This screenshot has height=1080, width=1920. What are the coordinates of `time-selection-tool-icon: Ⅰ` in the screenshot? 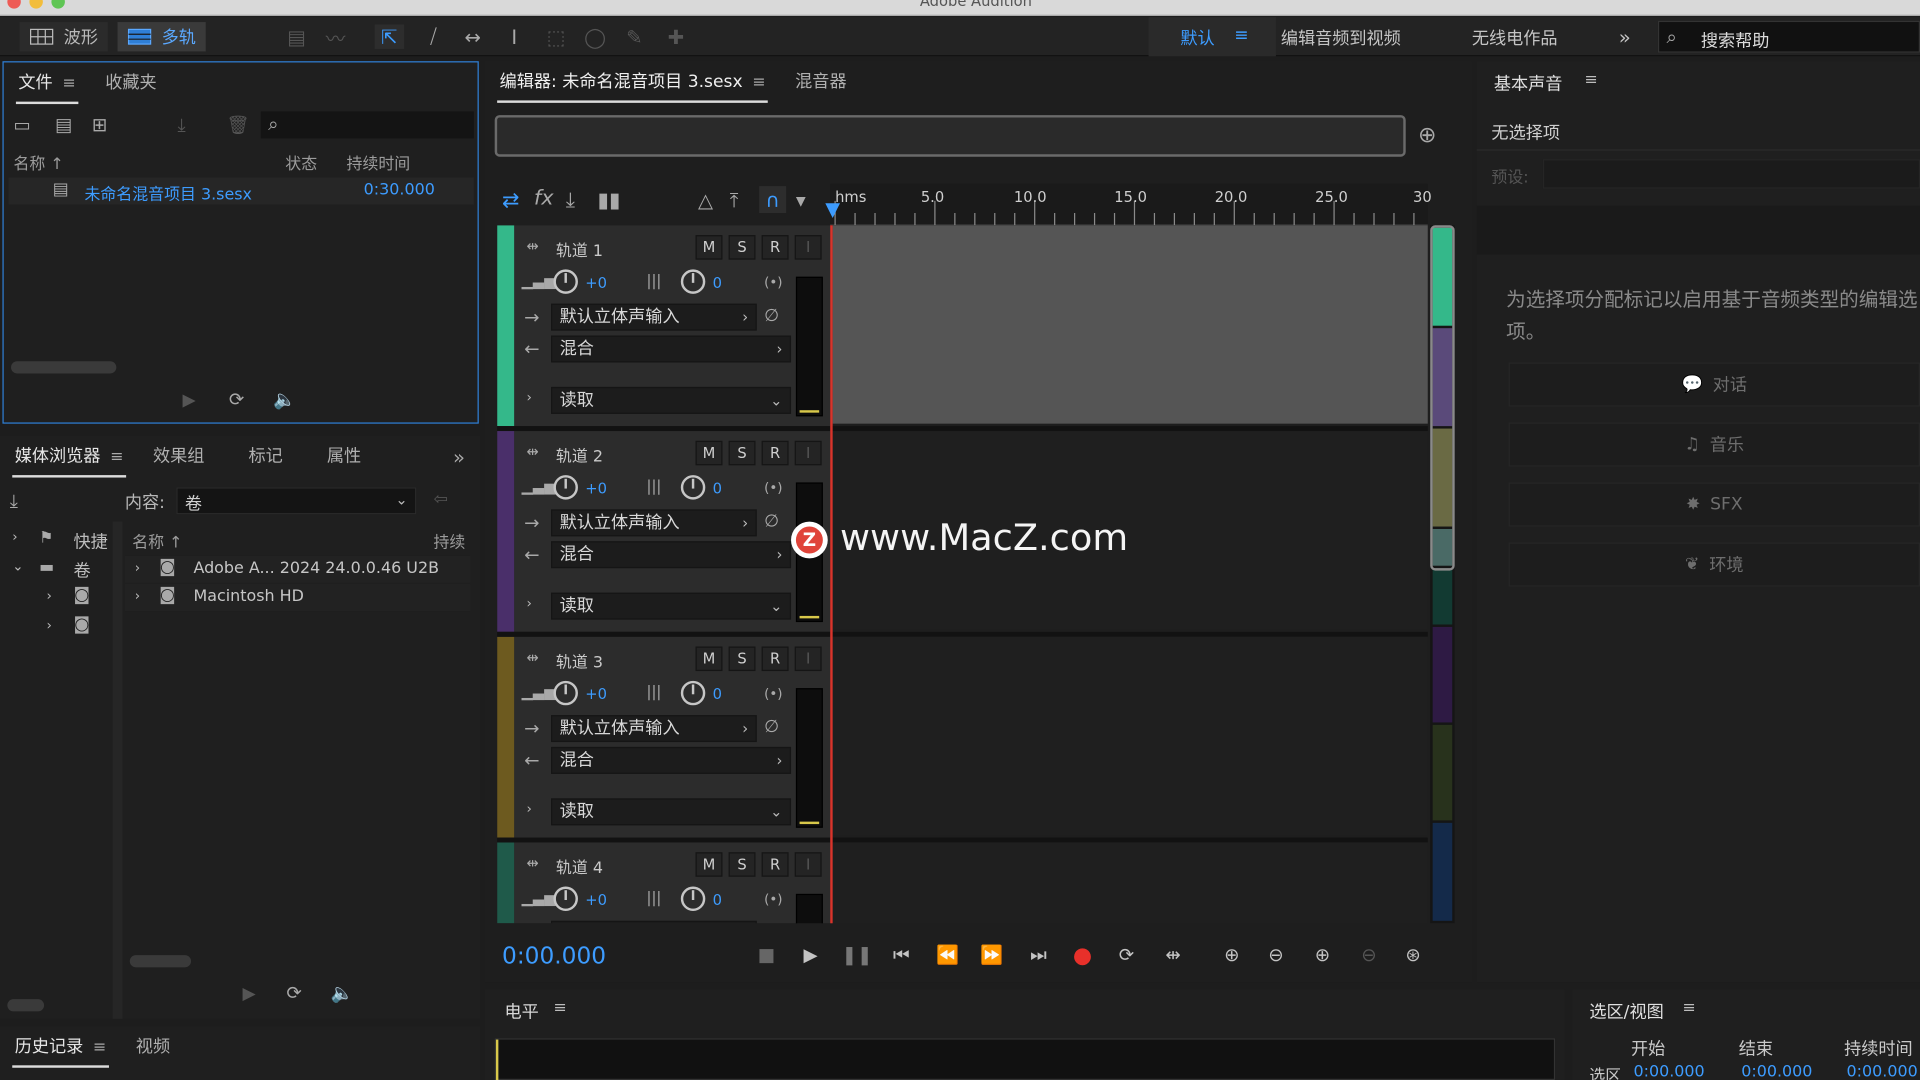 It's located at (514, 36).